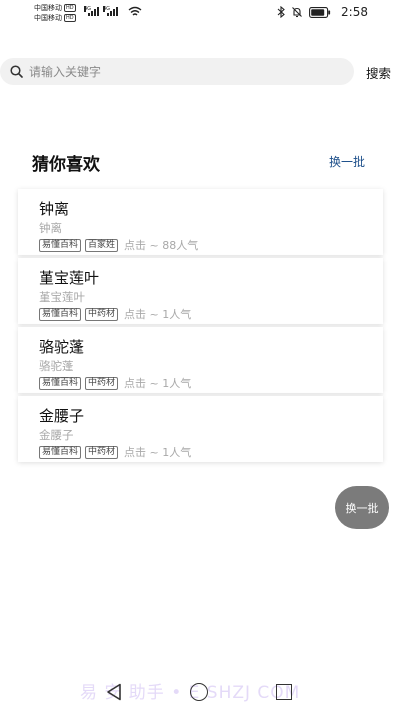 This screenshot has height=711, width=400. What do you see at coordinates (65, 72) in the screenshot?
I see `search-placeholder: 请输入关键字` at bounding box center [65, 72].